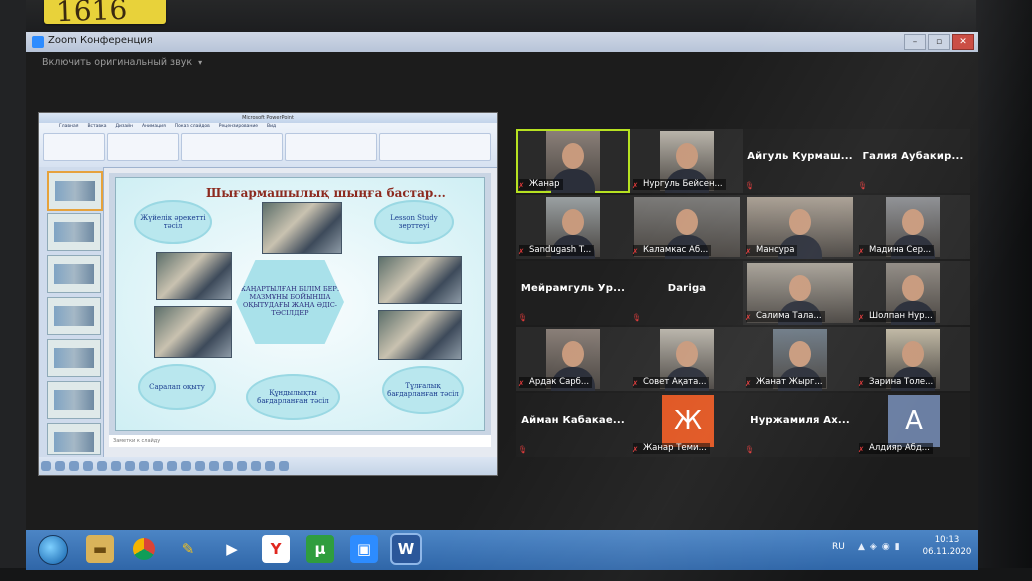  Describe the element at coordinates (687, 425) in the screenshot. I see `participant-tile: Ж Жанар Теми... ✗` at that location.